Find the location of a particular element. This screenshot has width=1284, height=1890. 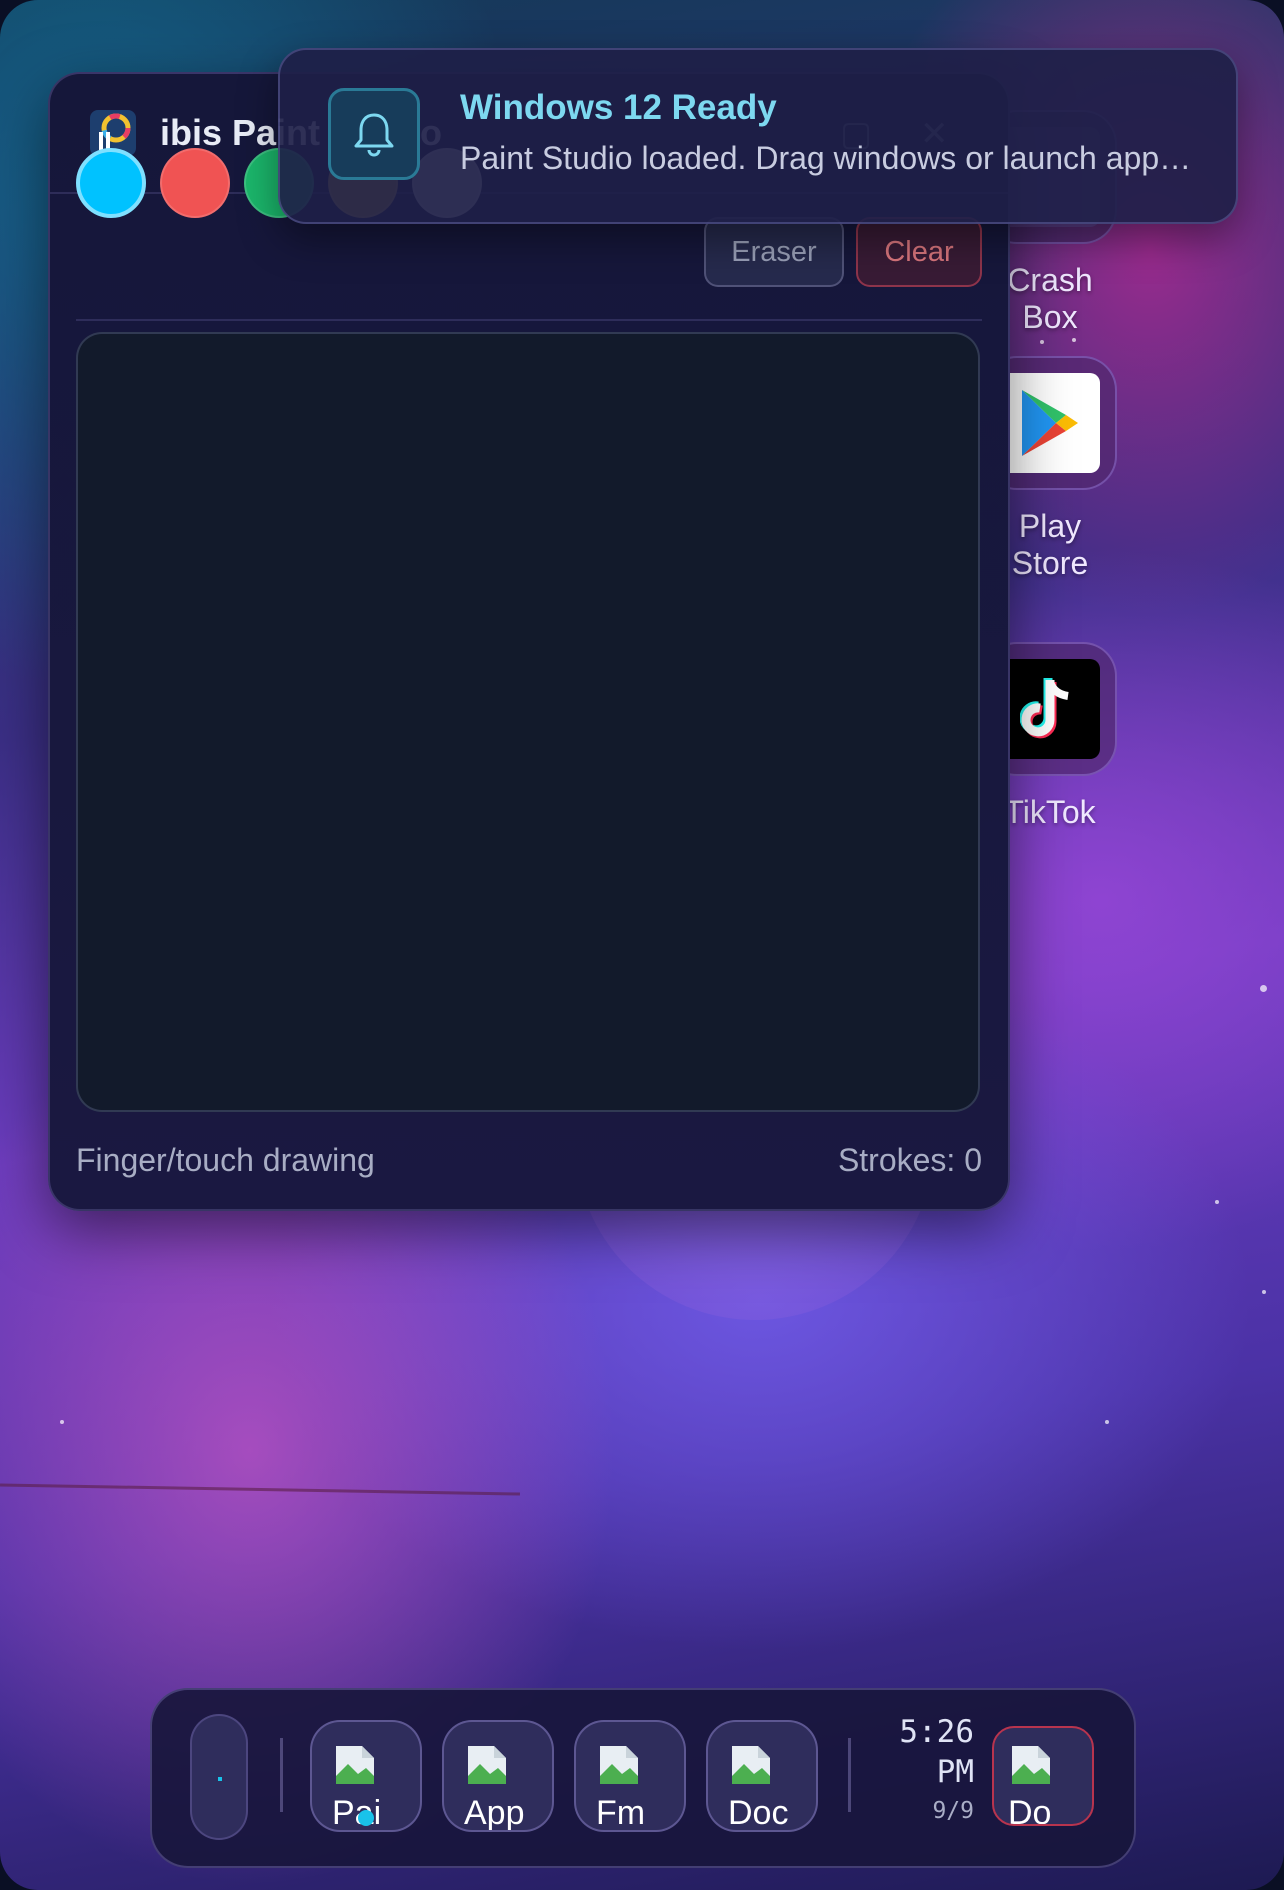

strokes-count: Strokes: 0 is located at coordinates (909, 1160).